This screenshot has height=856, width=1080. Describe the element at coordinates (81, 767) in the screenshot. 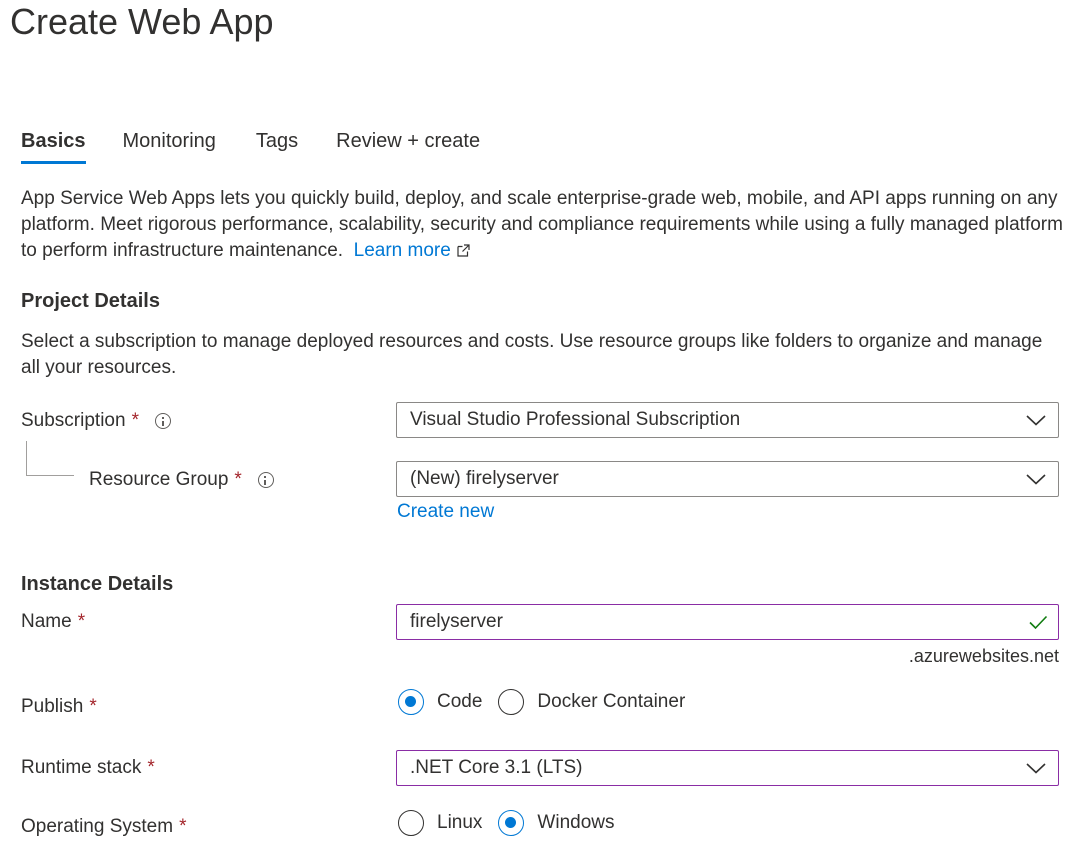

I see `runtime-stack-label: Runtime stack` at that location.